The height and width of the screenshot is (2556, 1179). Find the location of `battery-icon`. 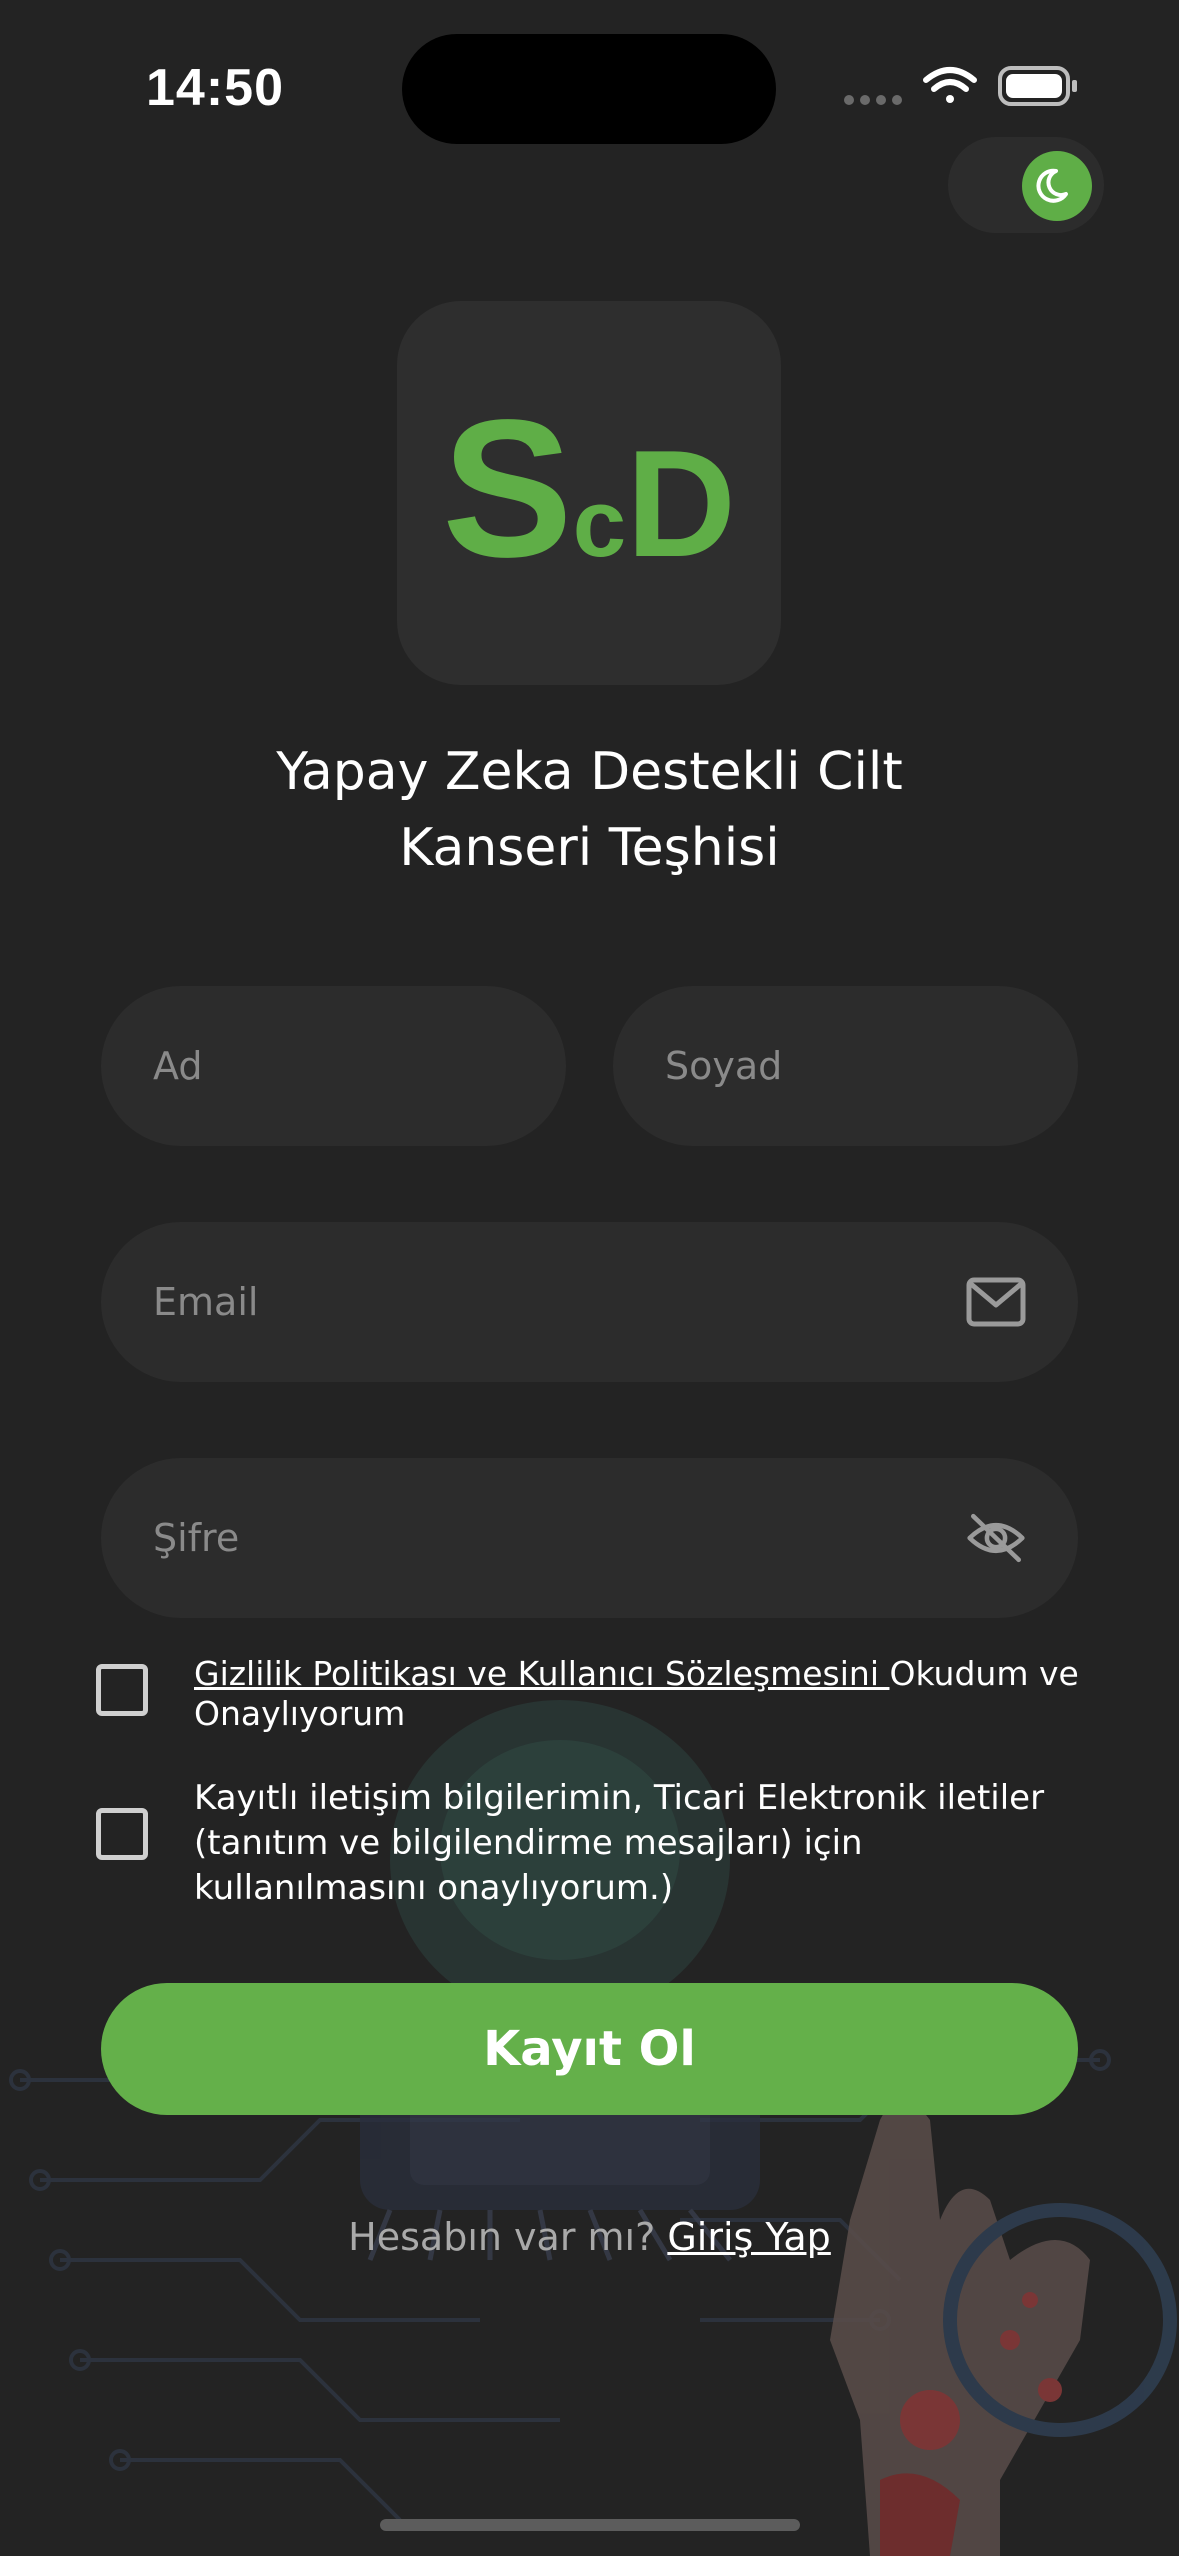

battery-icon is located at coordinates (1037, 86).